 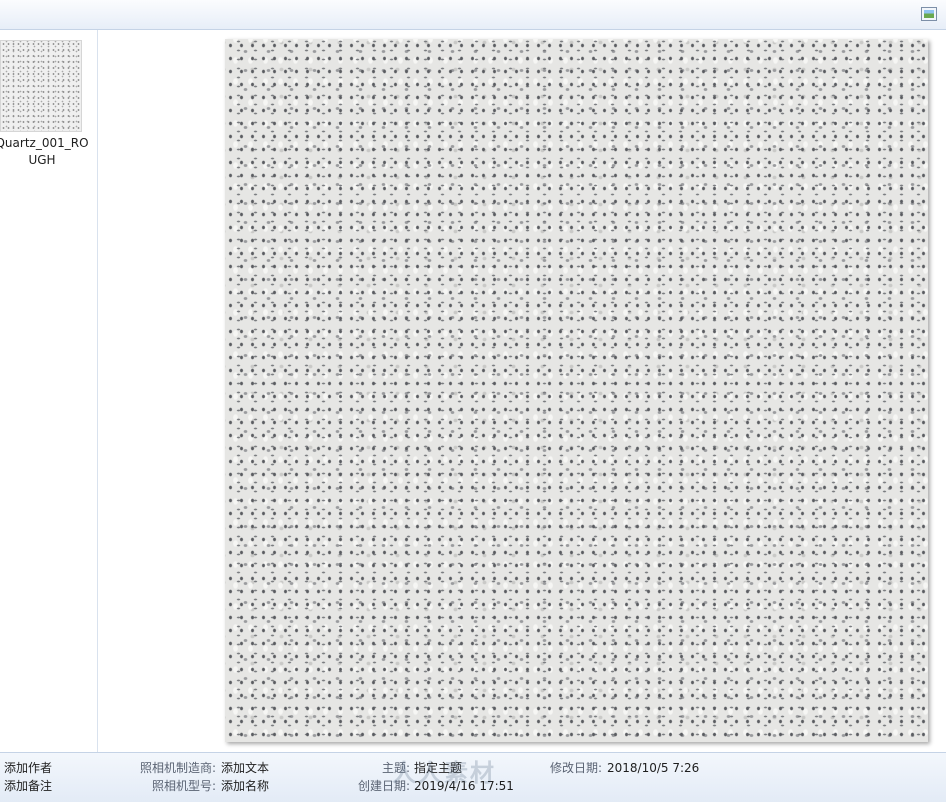 What do you see at coordinates (929, 14) in the screenshot?
I see `preview-pane-icon` at bounding box center [929, 14].